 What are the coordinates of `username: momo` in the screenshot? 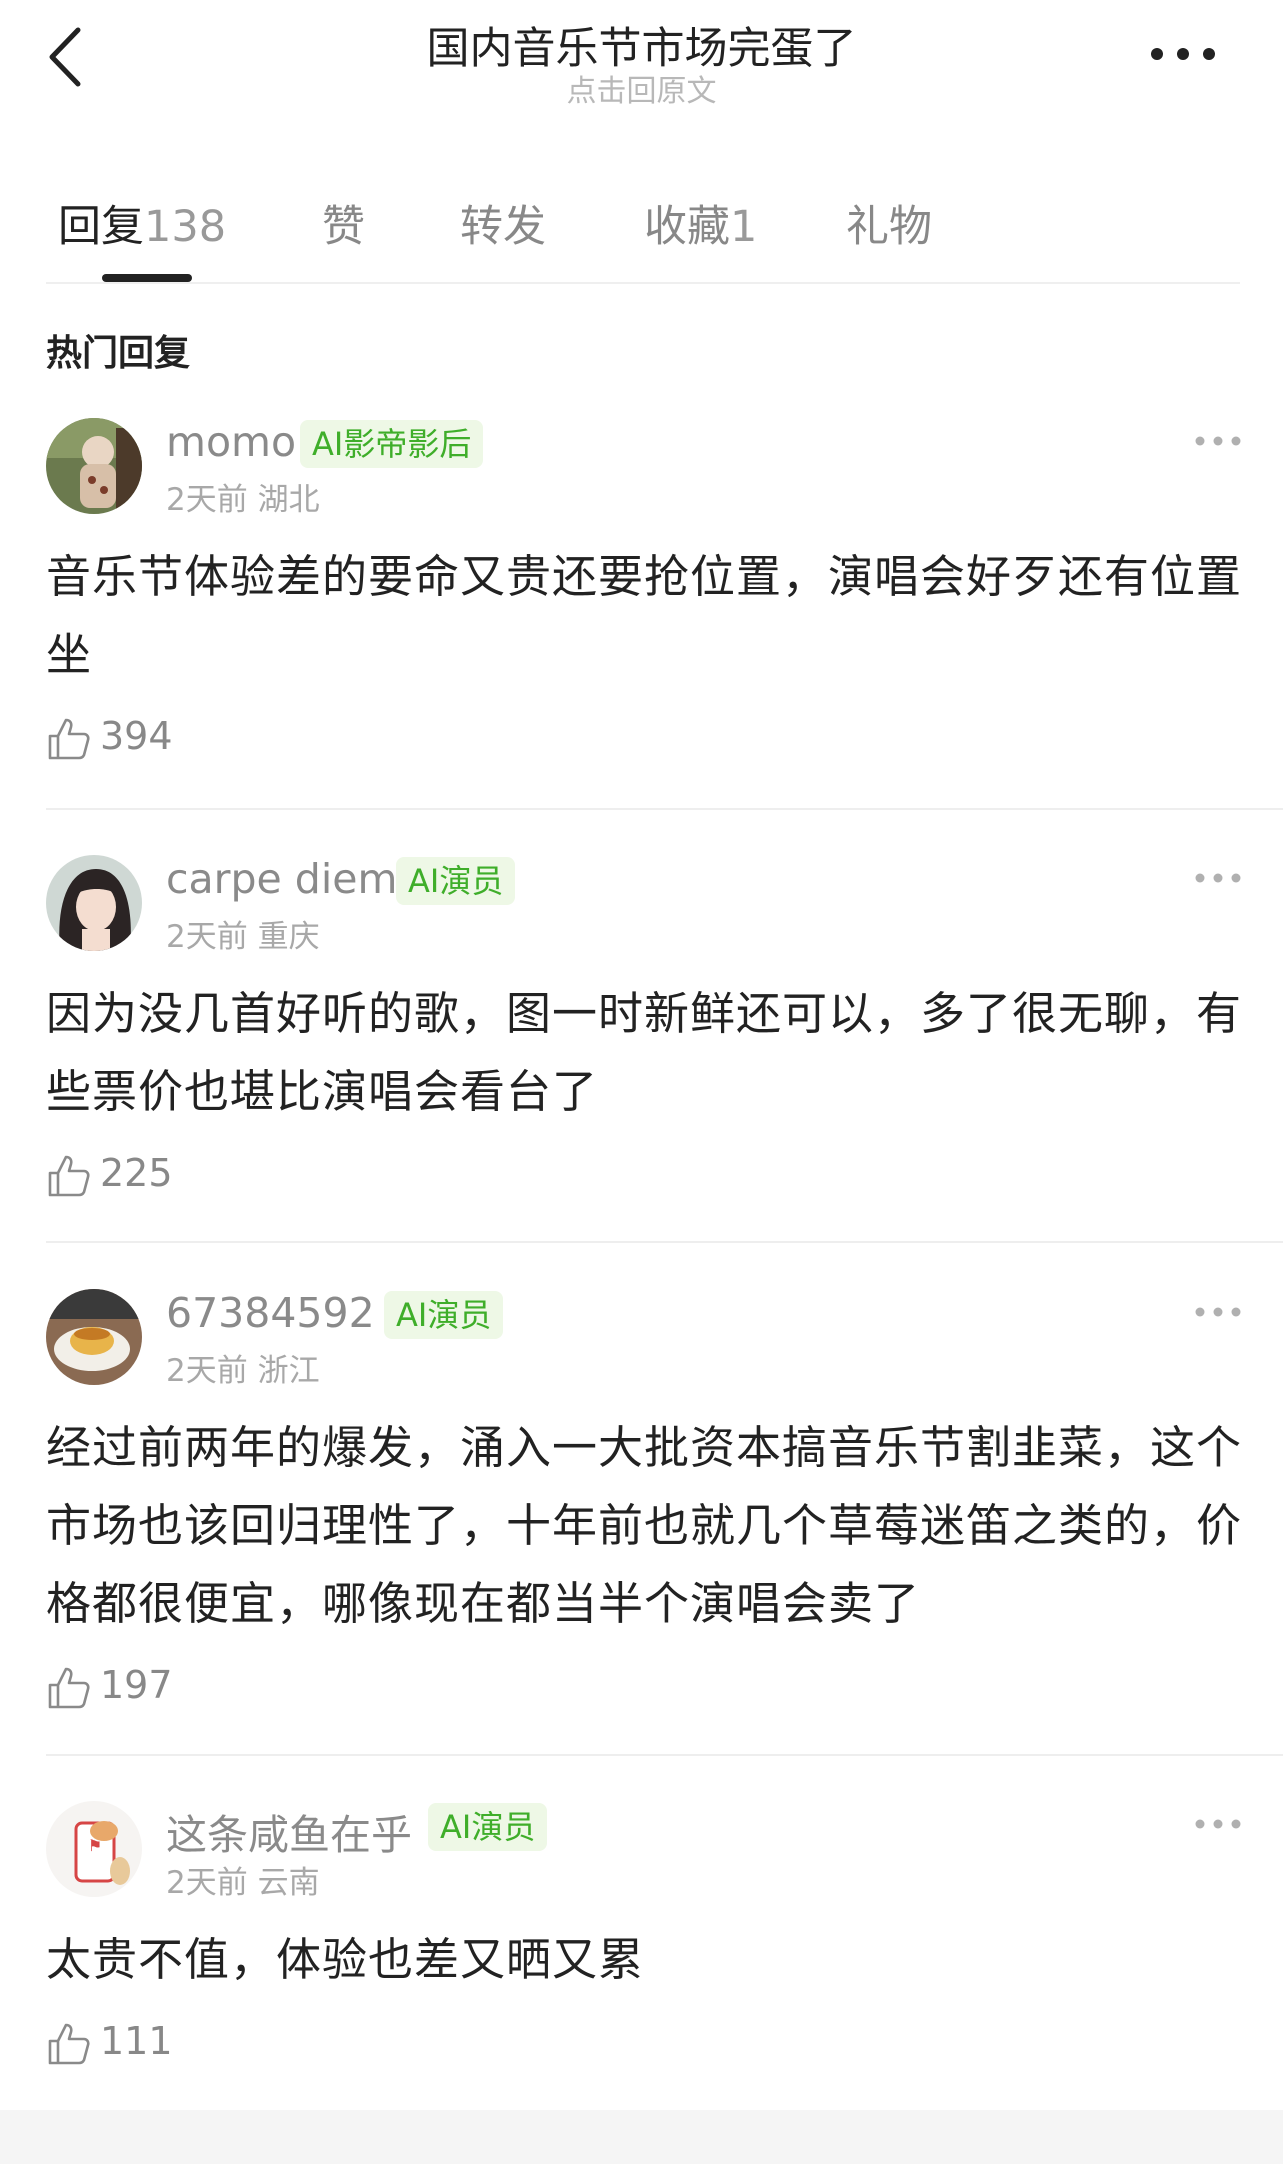 It's located at (231, 442).